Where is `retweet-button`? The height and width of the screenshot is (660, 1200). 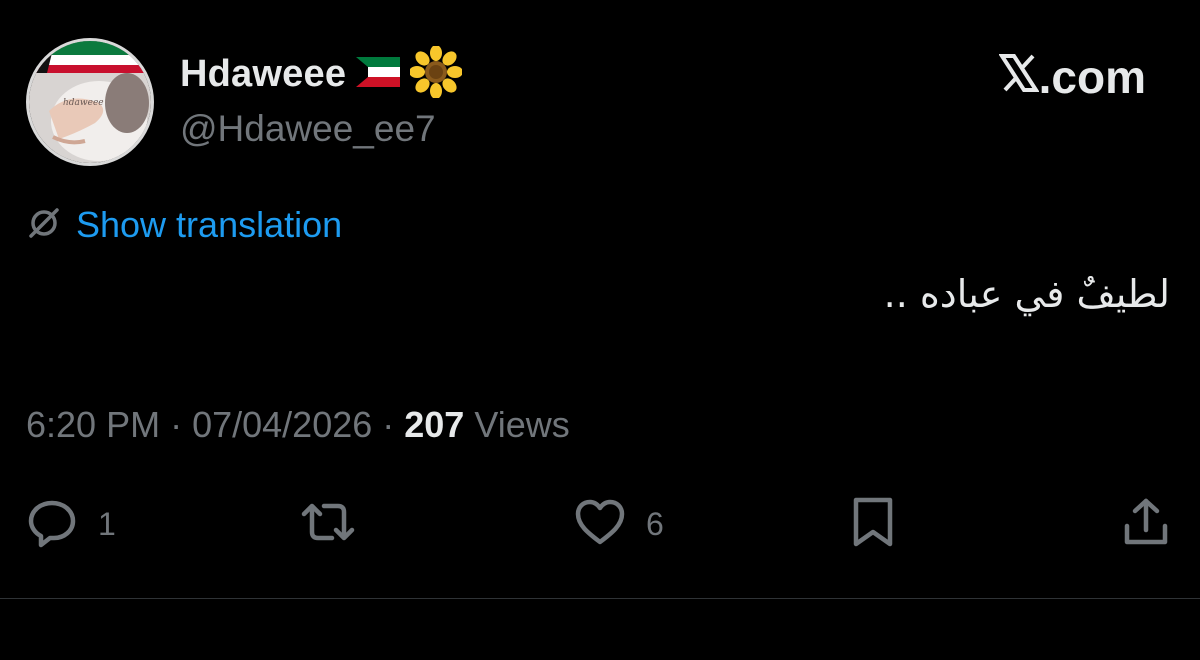
retweet-button is located at coordinates (337, 524).